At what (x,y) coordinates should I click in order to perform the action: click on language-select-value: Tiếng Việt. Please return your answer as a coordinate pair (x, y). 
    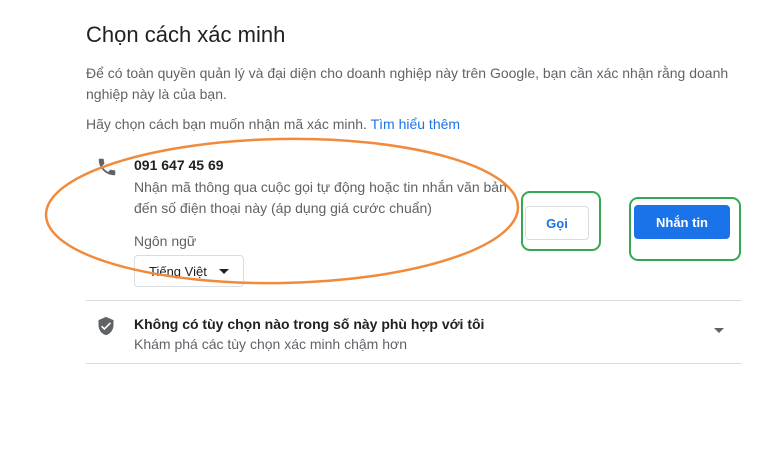
    Looking at the image, I should click on (178, 271).